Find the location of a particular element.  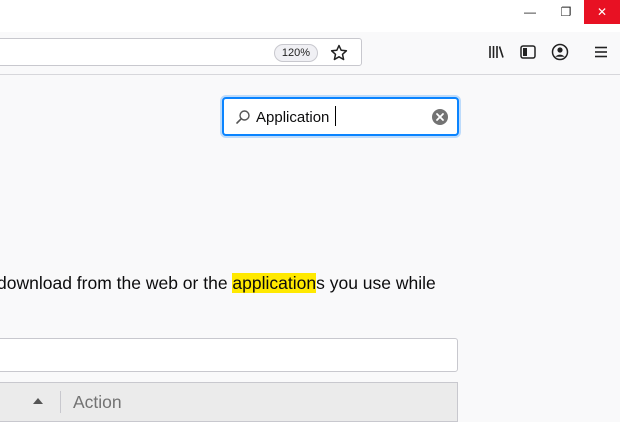

close-icon: ✕ is located at coordinates (602, 12).